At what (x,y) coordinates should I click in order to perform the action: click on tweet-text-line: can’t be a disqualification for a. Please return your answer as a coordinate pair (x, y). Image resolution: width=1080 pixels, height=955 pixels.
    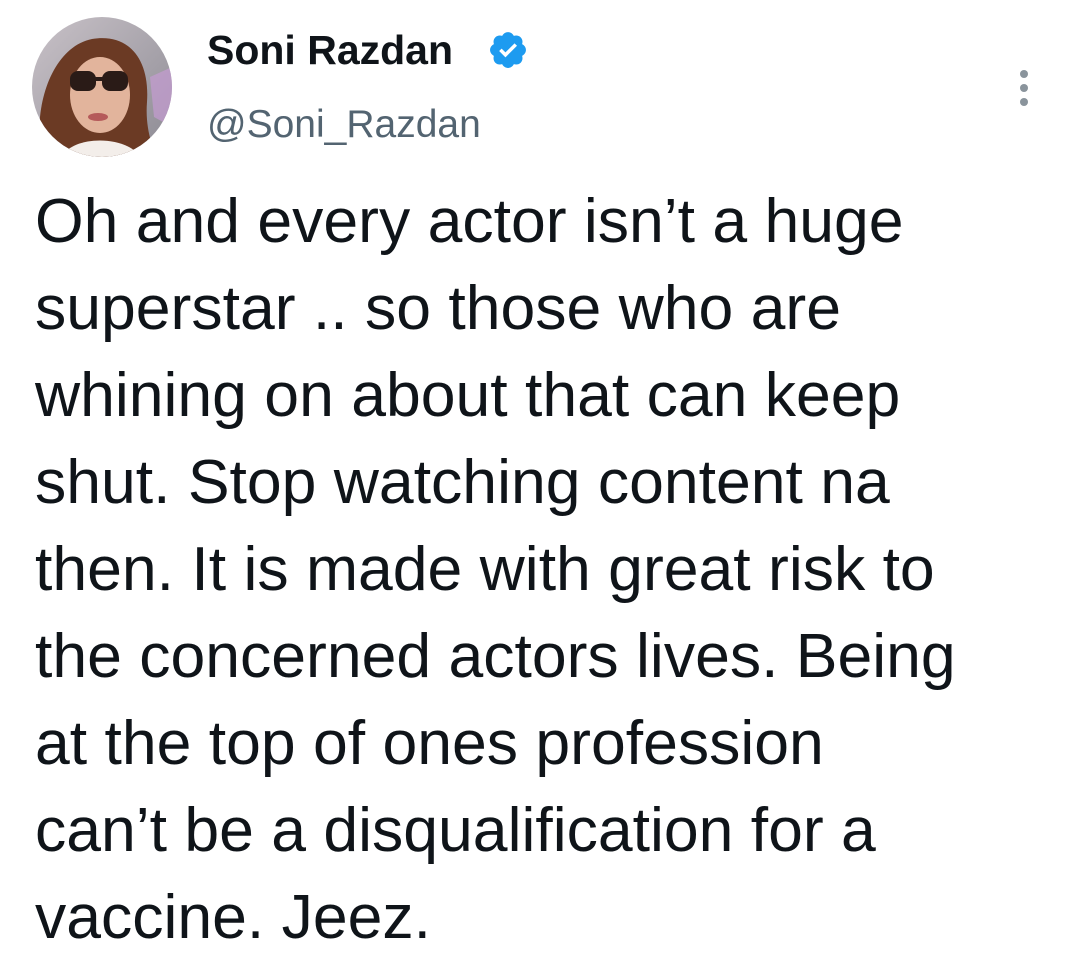
    Looking at the image, I should click on (455, 830).